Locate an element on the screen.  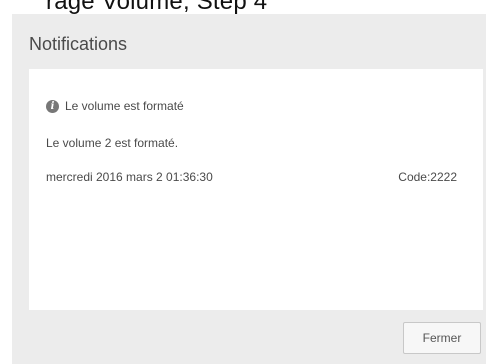
notification-header: i Le volume est formaté is located at coordinates (115, 106).